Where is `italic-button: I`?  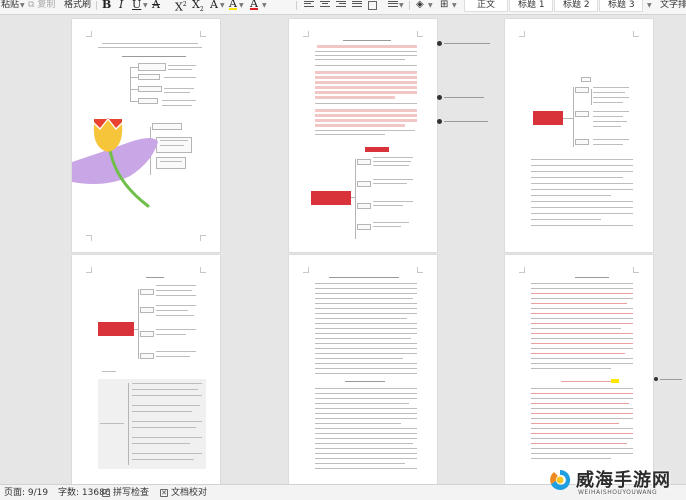 italic-button: I is located at coordinates (121, 5).